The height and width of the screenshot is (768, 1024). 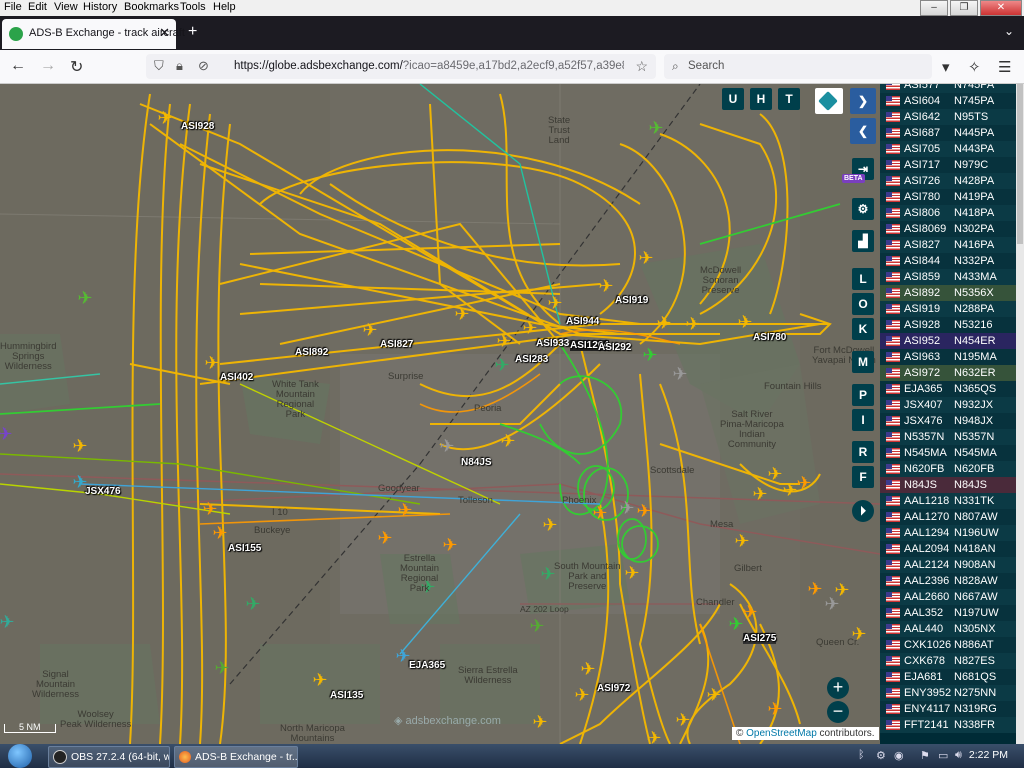 I want to click on settings-button: ⚙, so click(x=863, y=209).